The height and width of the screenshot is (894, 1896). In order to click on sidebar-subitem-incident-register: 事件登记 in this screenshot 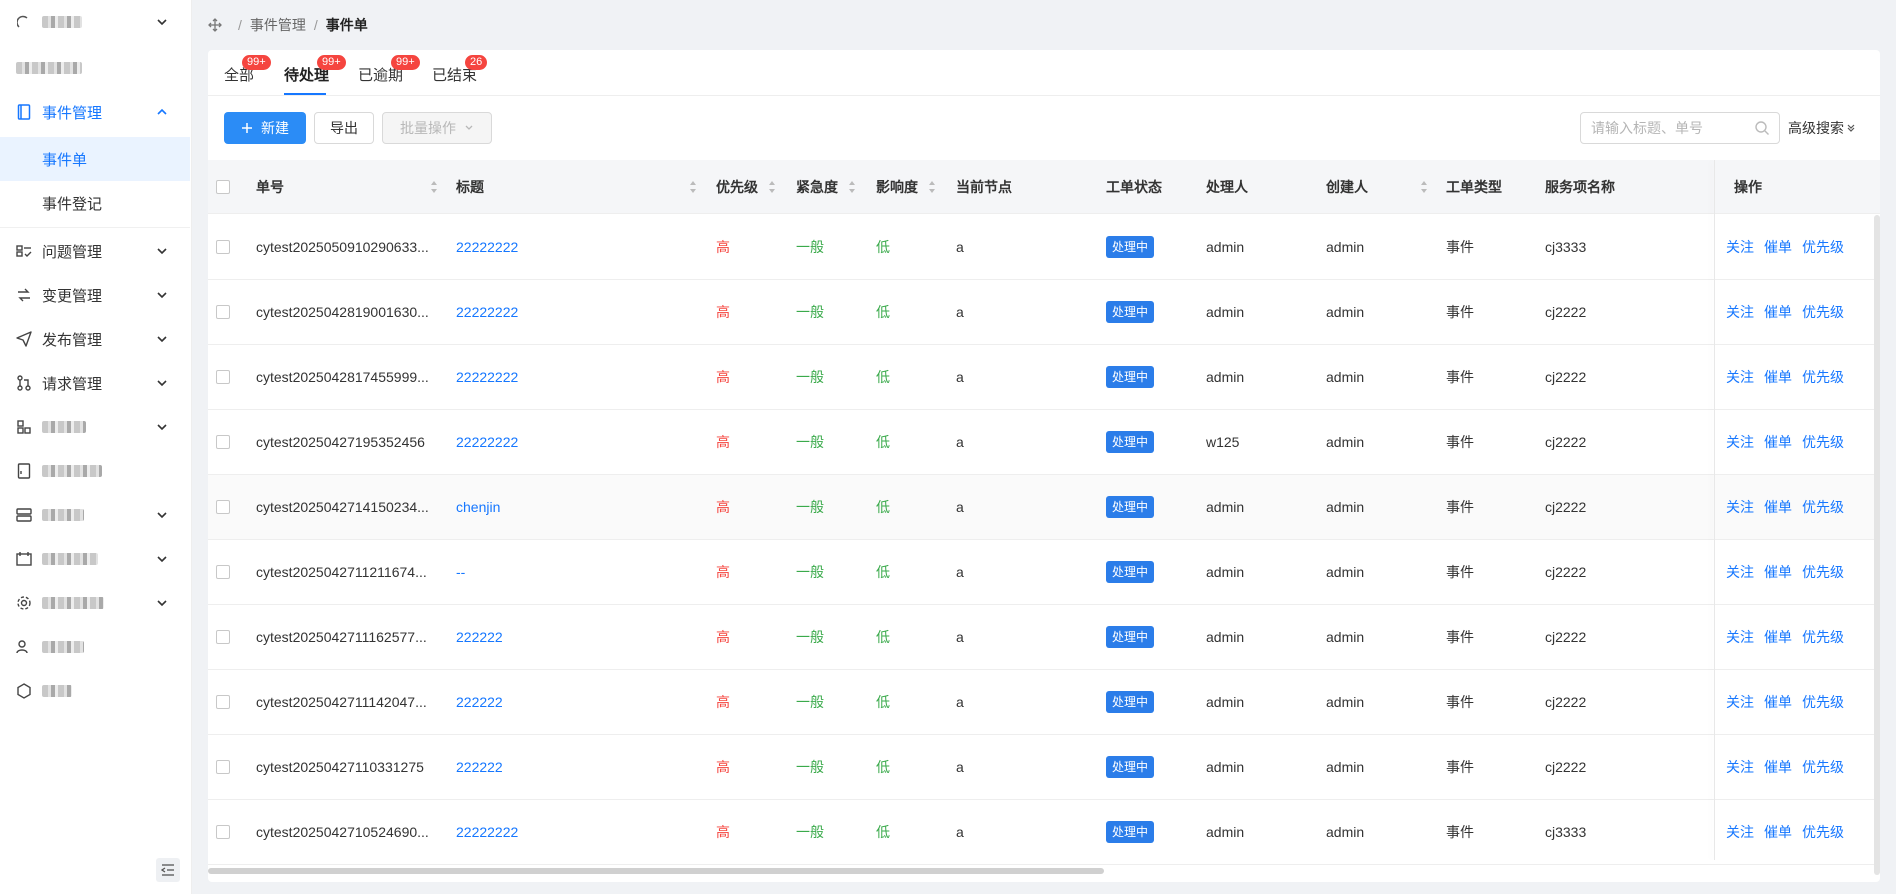, I will do `click(95, 203)`.